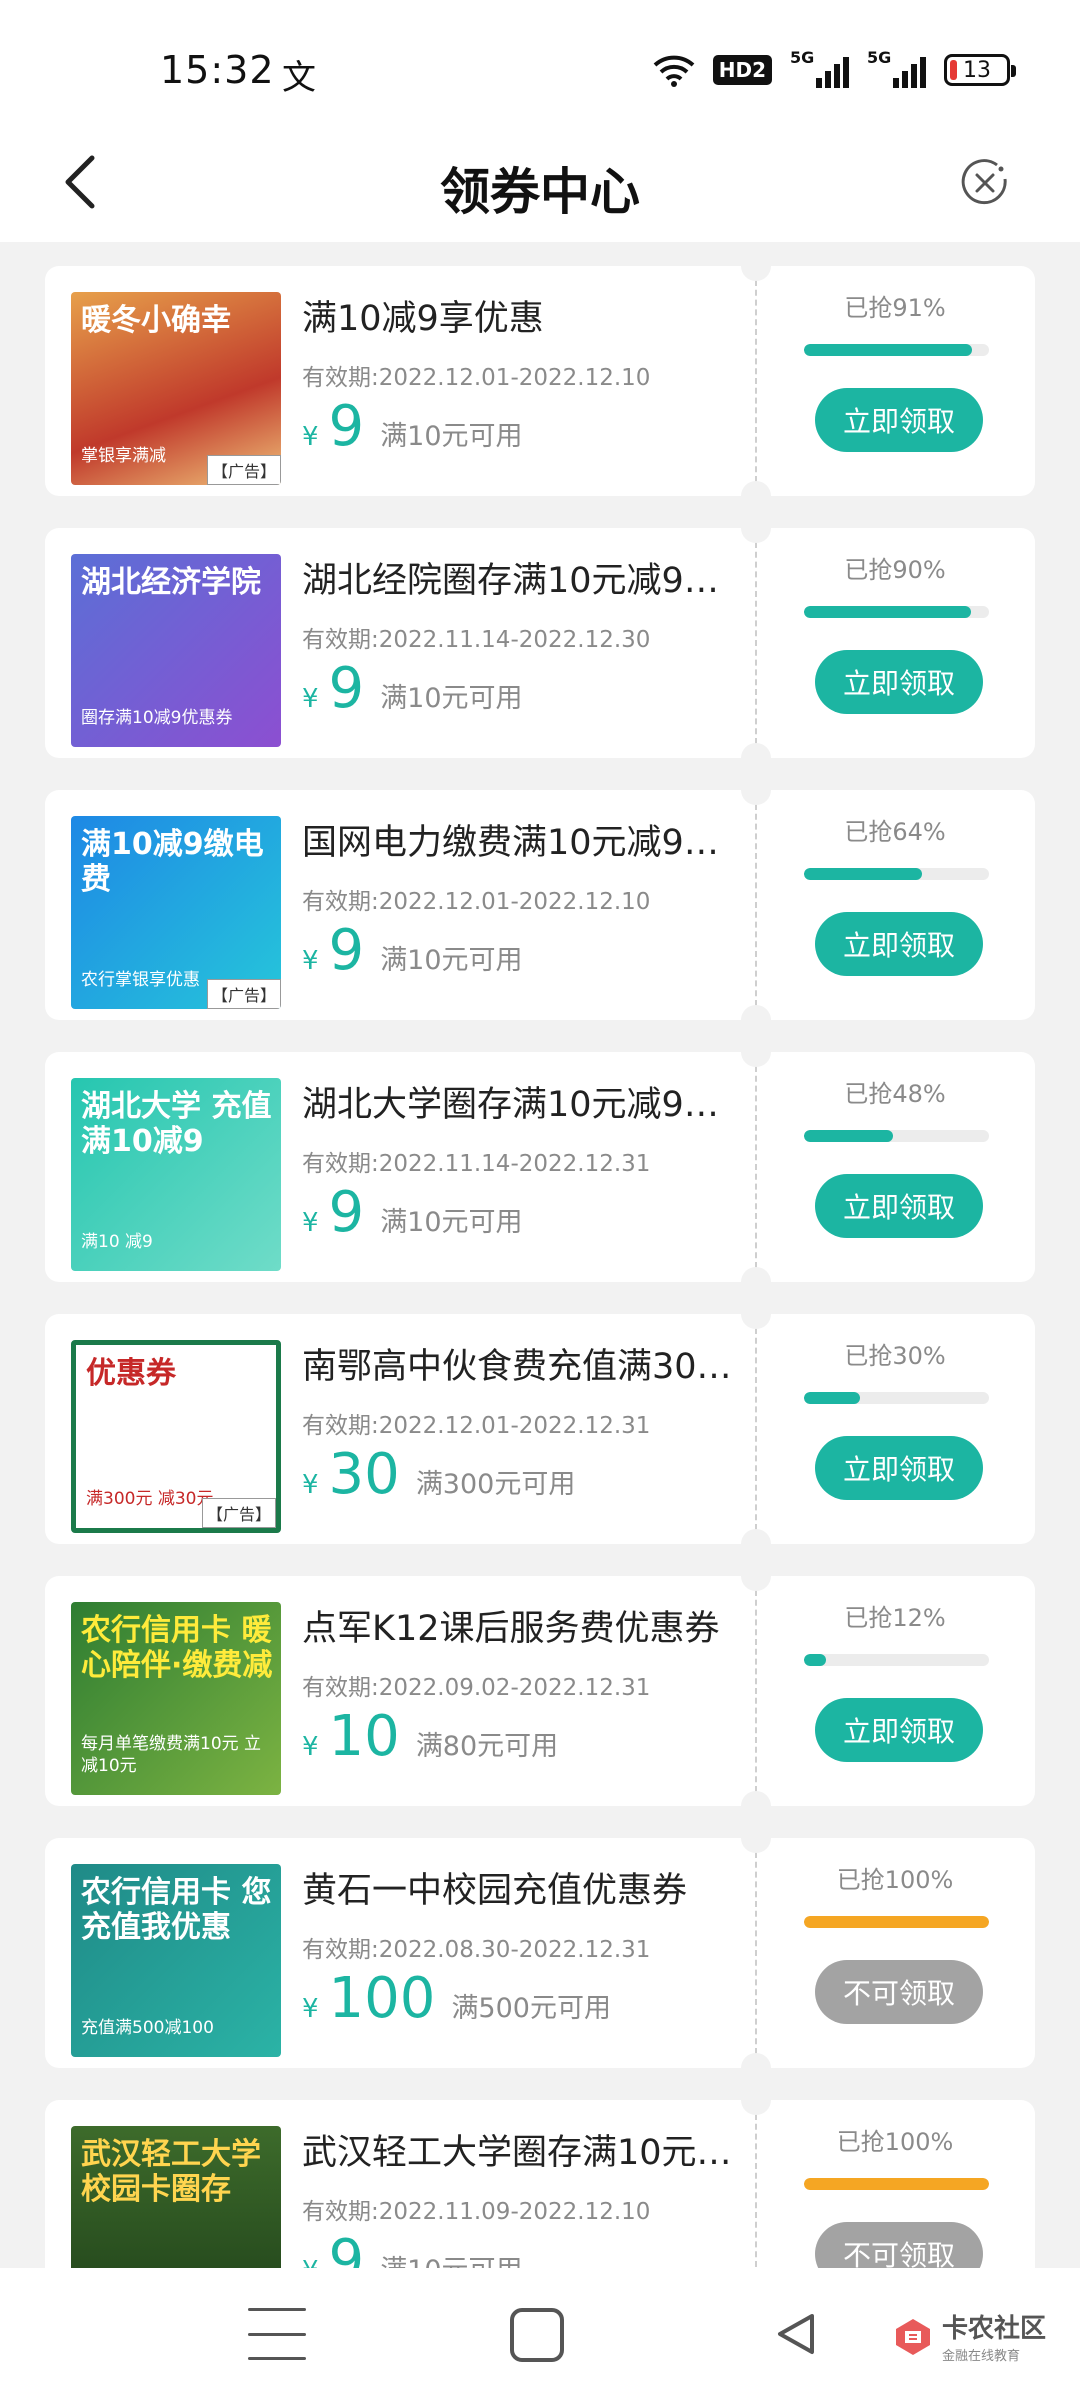  I want to click on thumbnail-headline: 农行信用卡 暖心陪伴·缴费减, so click(177, 1648).